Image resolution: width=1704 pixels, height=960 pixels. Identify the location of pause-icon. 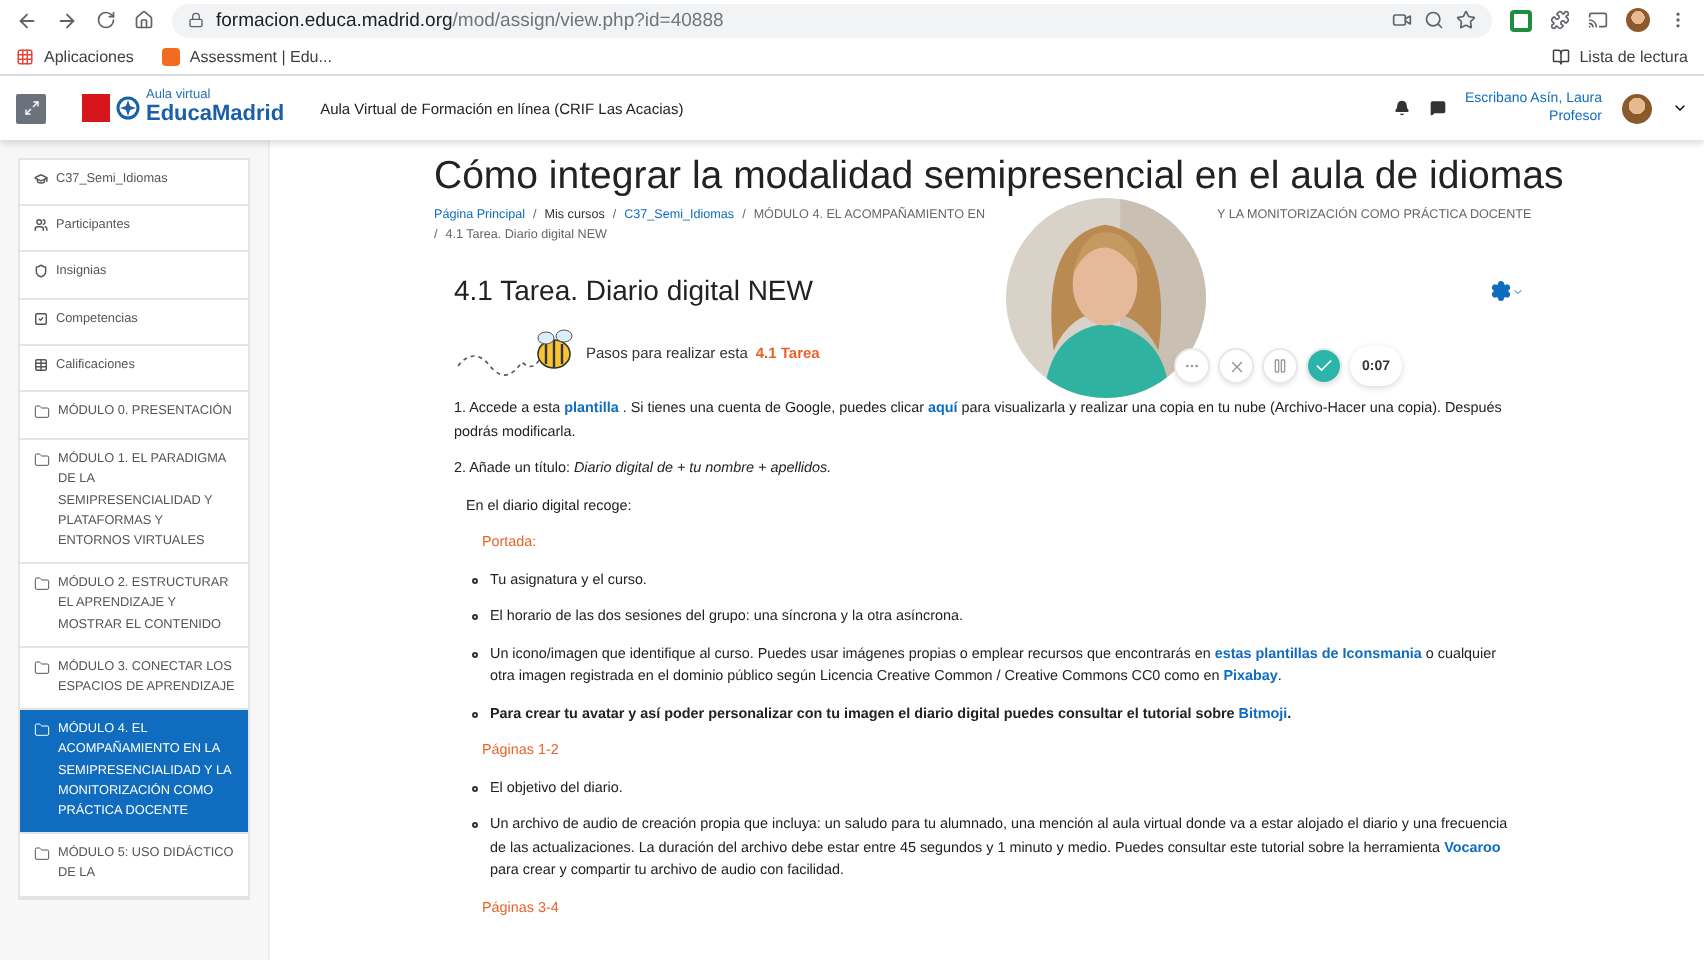
(1280, 366).